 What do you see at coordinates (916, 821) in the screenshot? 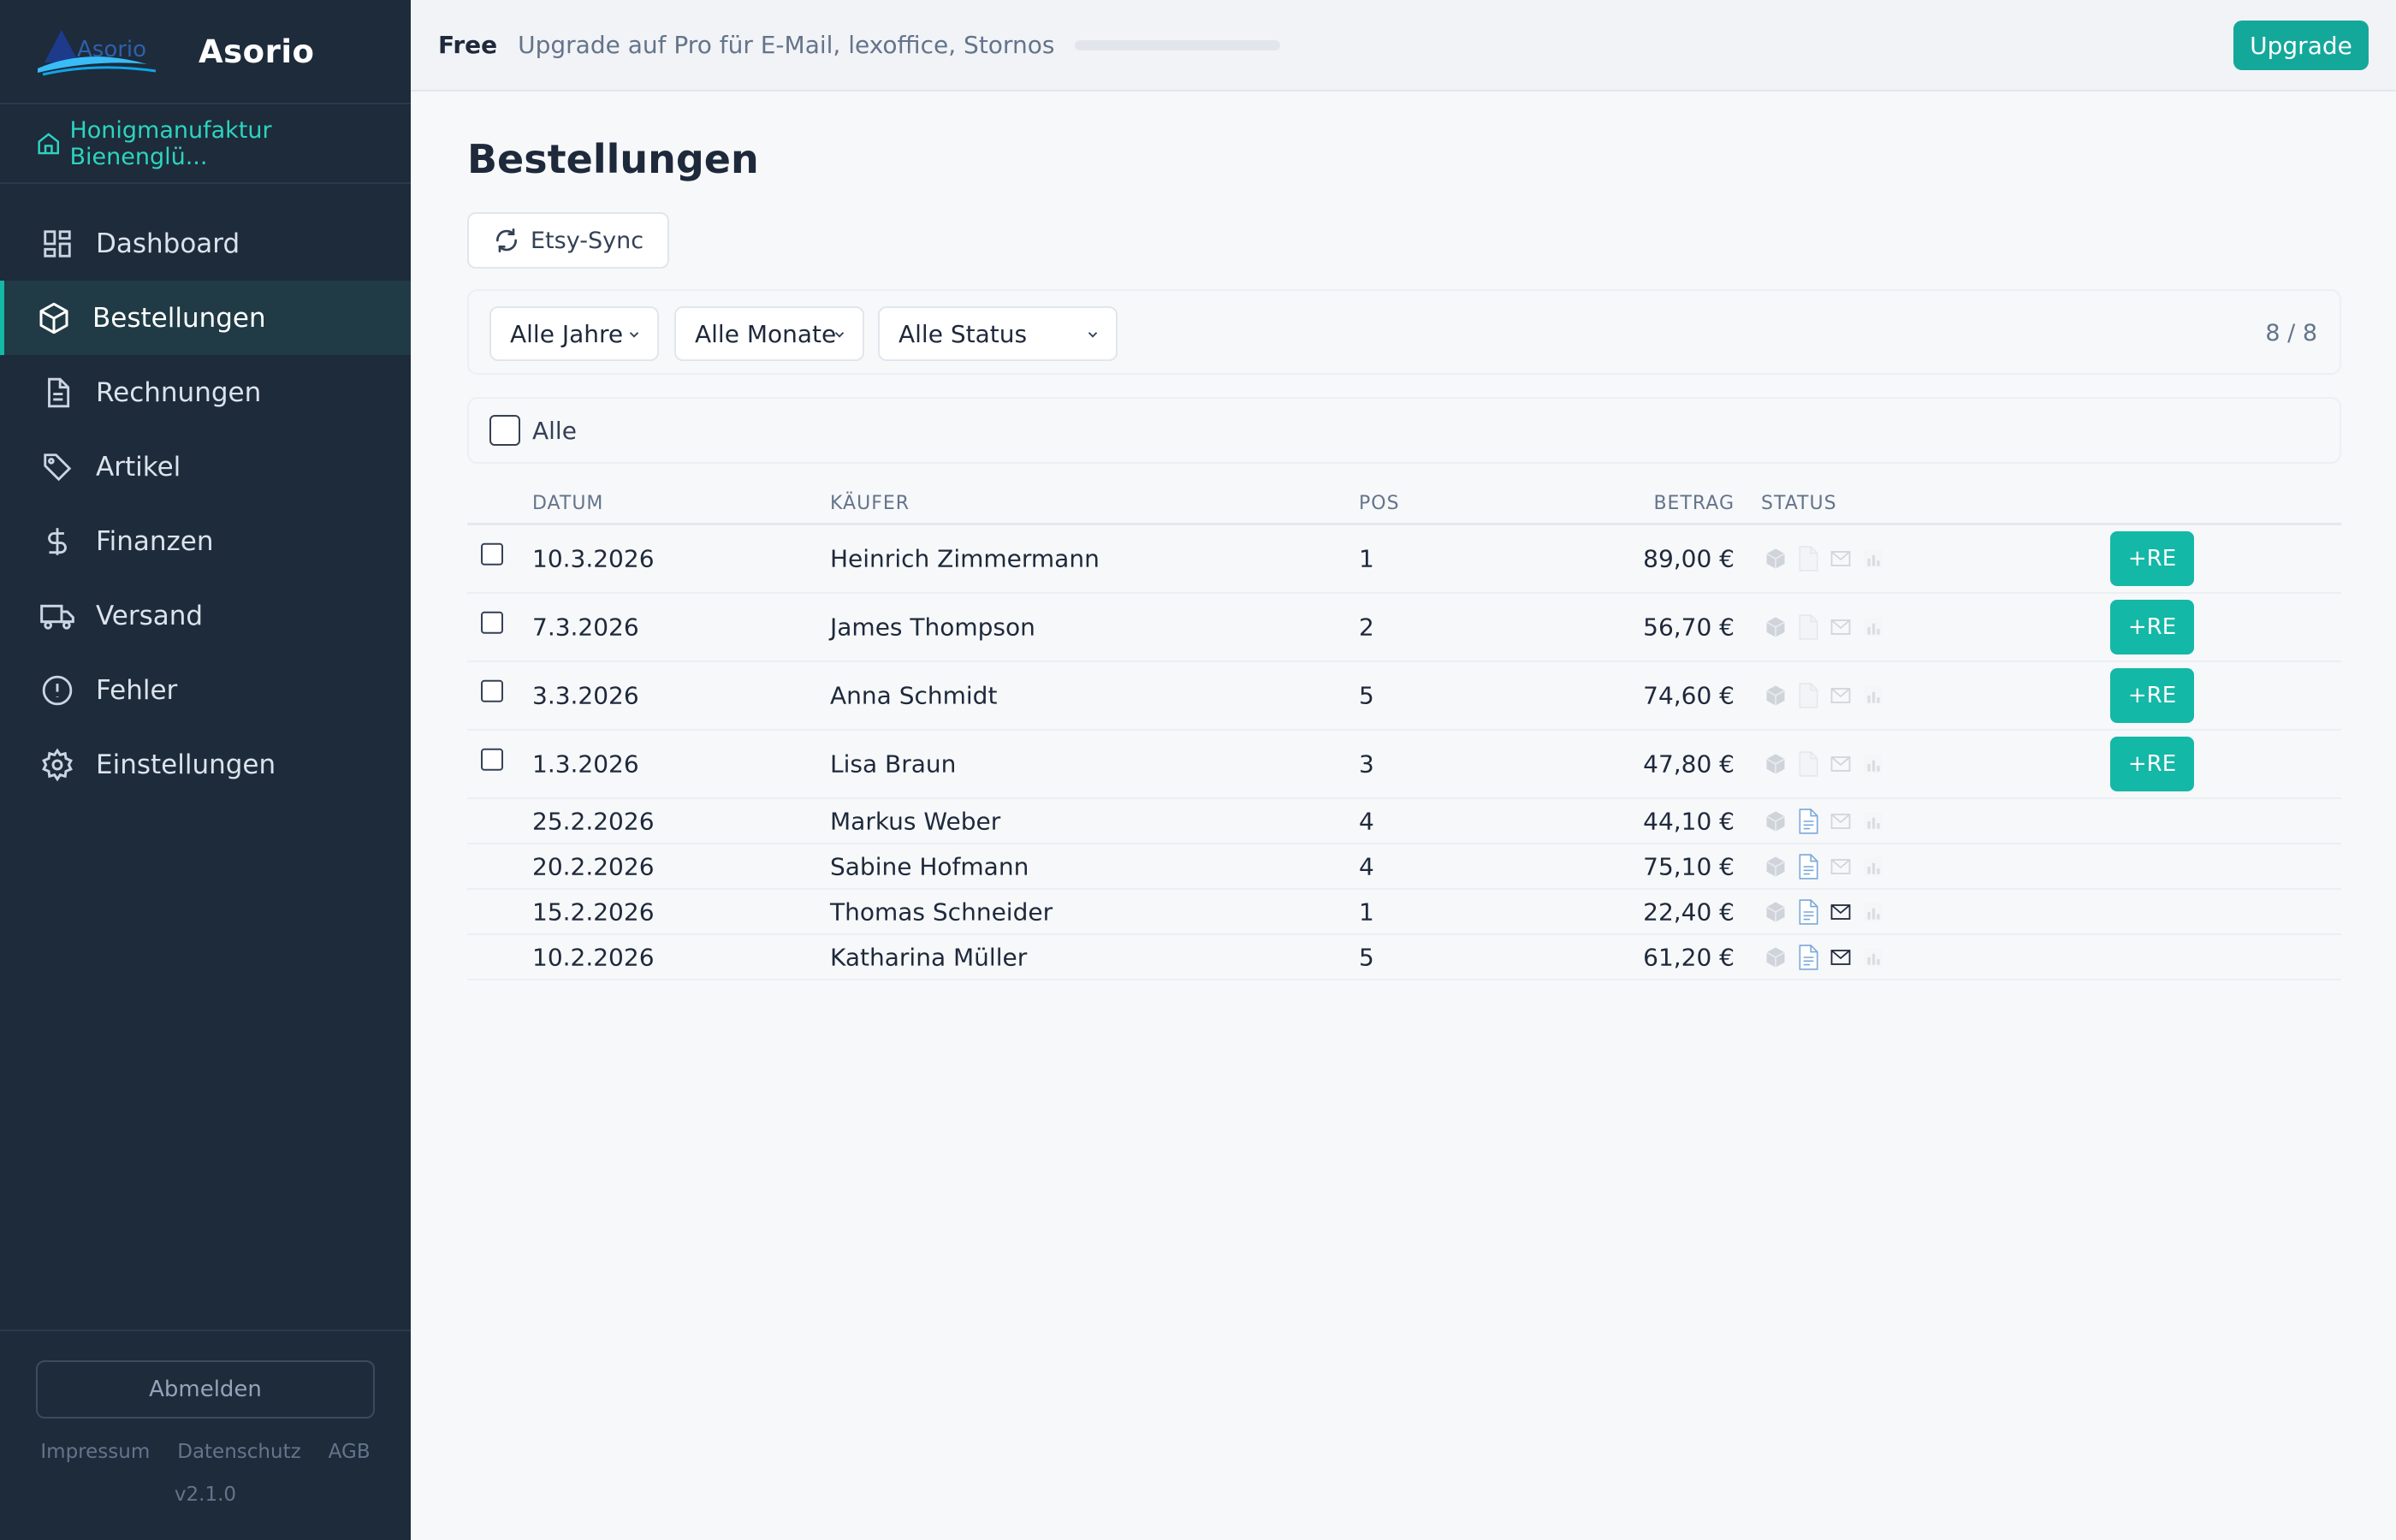
I see `cell-buyer: Markus Weber` at bounding box center [916, 821].